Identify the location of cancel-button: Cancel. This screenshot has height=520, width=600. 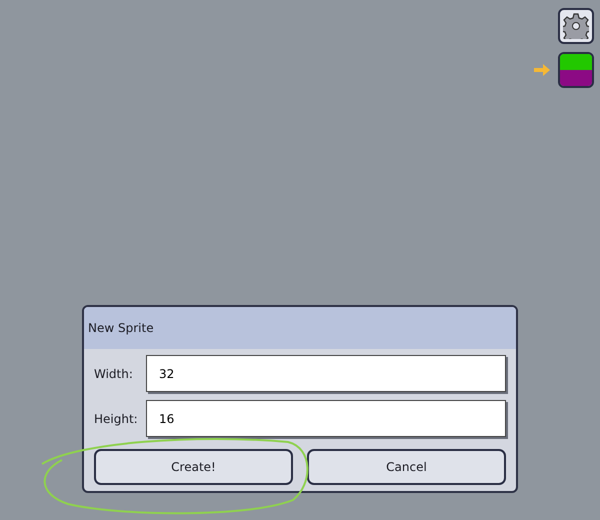
(406, 467).